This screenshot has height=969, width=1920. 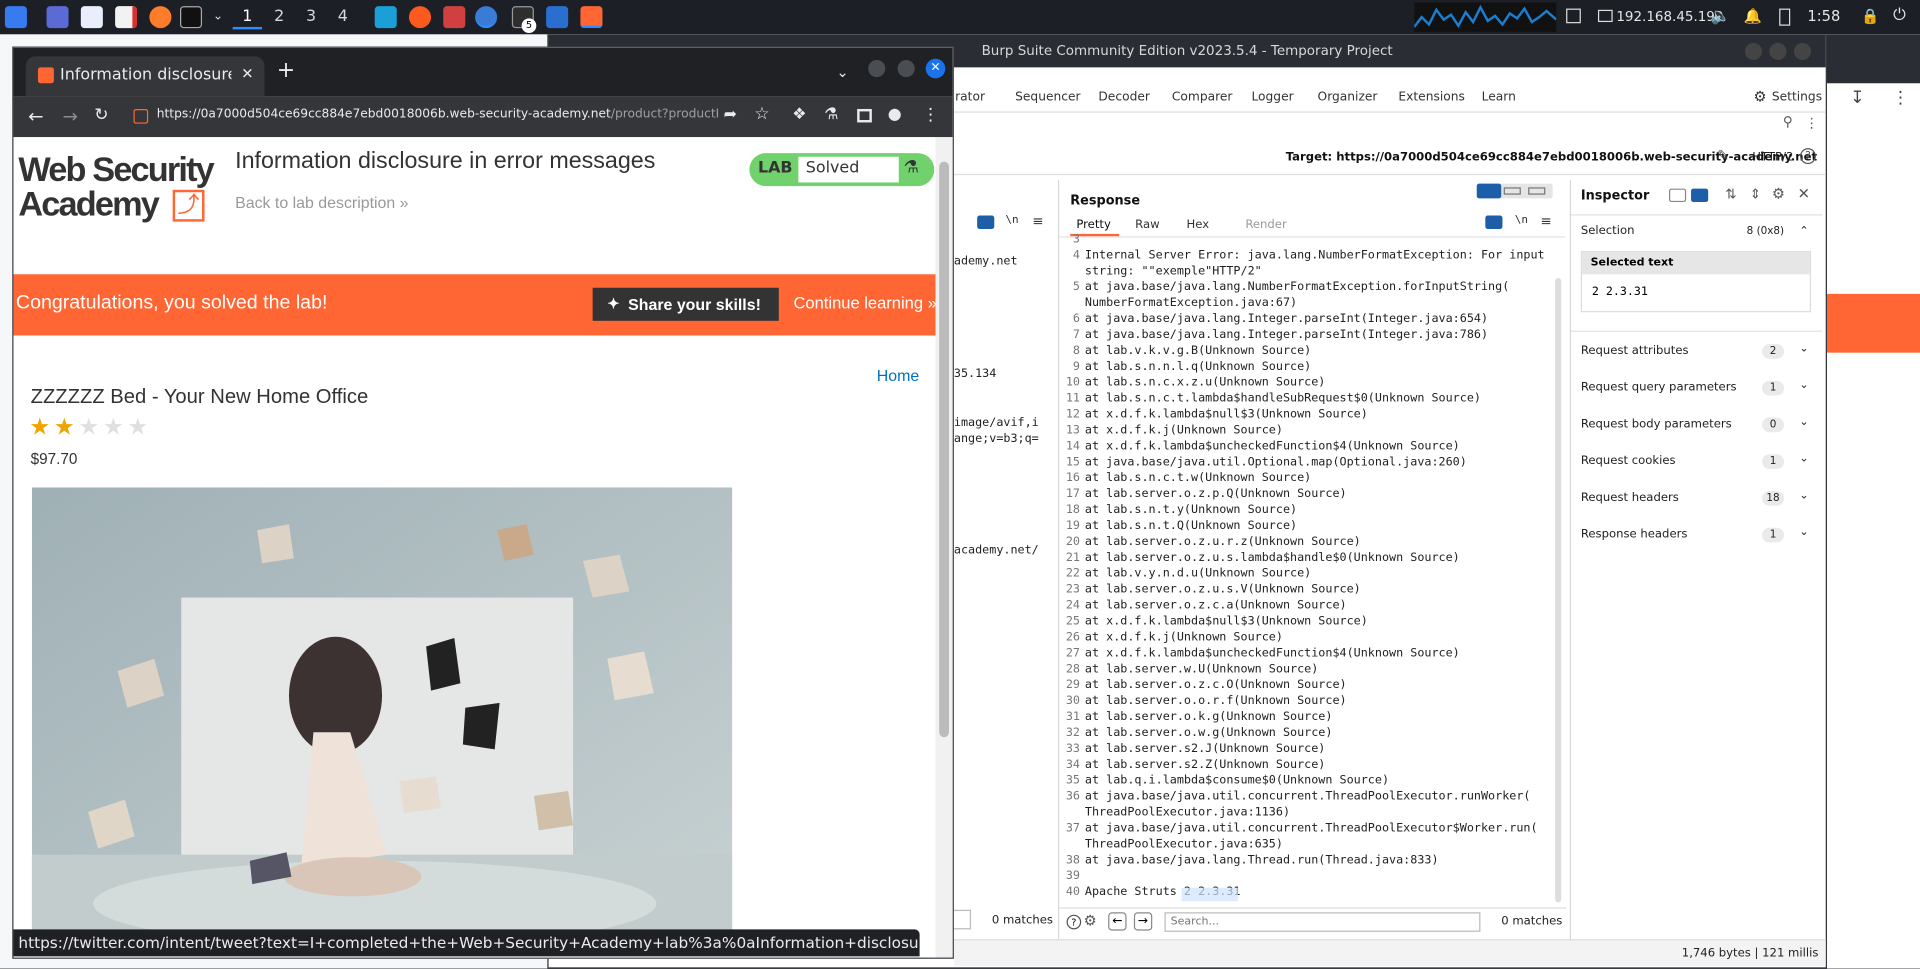 I want to click on show-desktop-icon, so click(x=57, y=17).